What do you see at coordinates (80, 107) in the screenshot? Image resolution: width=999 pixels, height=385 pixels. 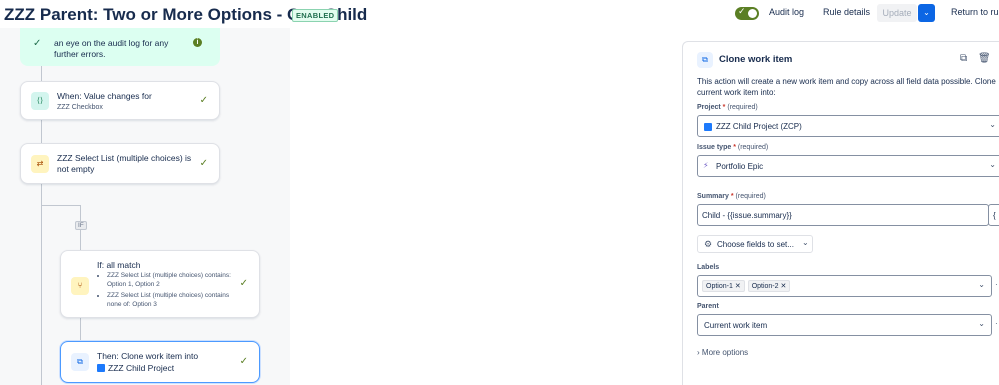 I see `trigger-subtitle: ZZZ Checkbox` at bounding box center [80, 107].